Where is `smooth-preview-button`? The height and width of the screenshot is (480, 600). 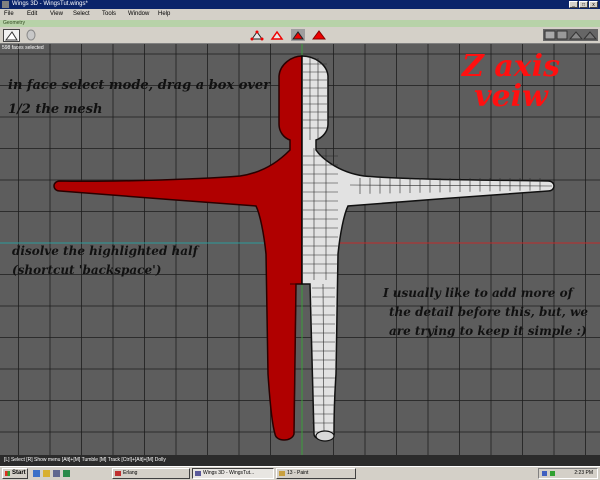 smooth-preview-button is located at coordinates (31, 35).